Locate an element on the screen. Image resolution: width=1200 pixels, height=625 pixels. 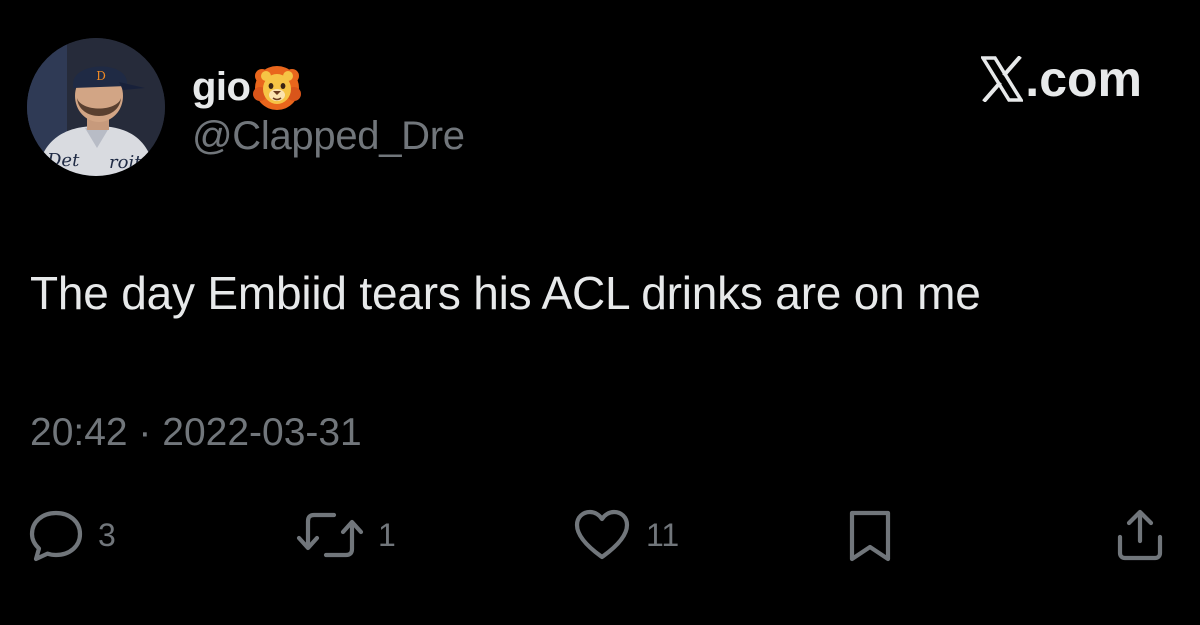
tweet-timestamp: 20:42 · 2022-03-31 is located at coordinates (196, 433).